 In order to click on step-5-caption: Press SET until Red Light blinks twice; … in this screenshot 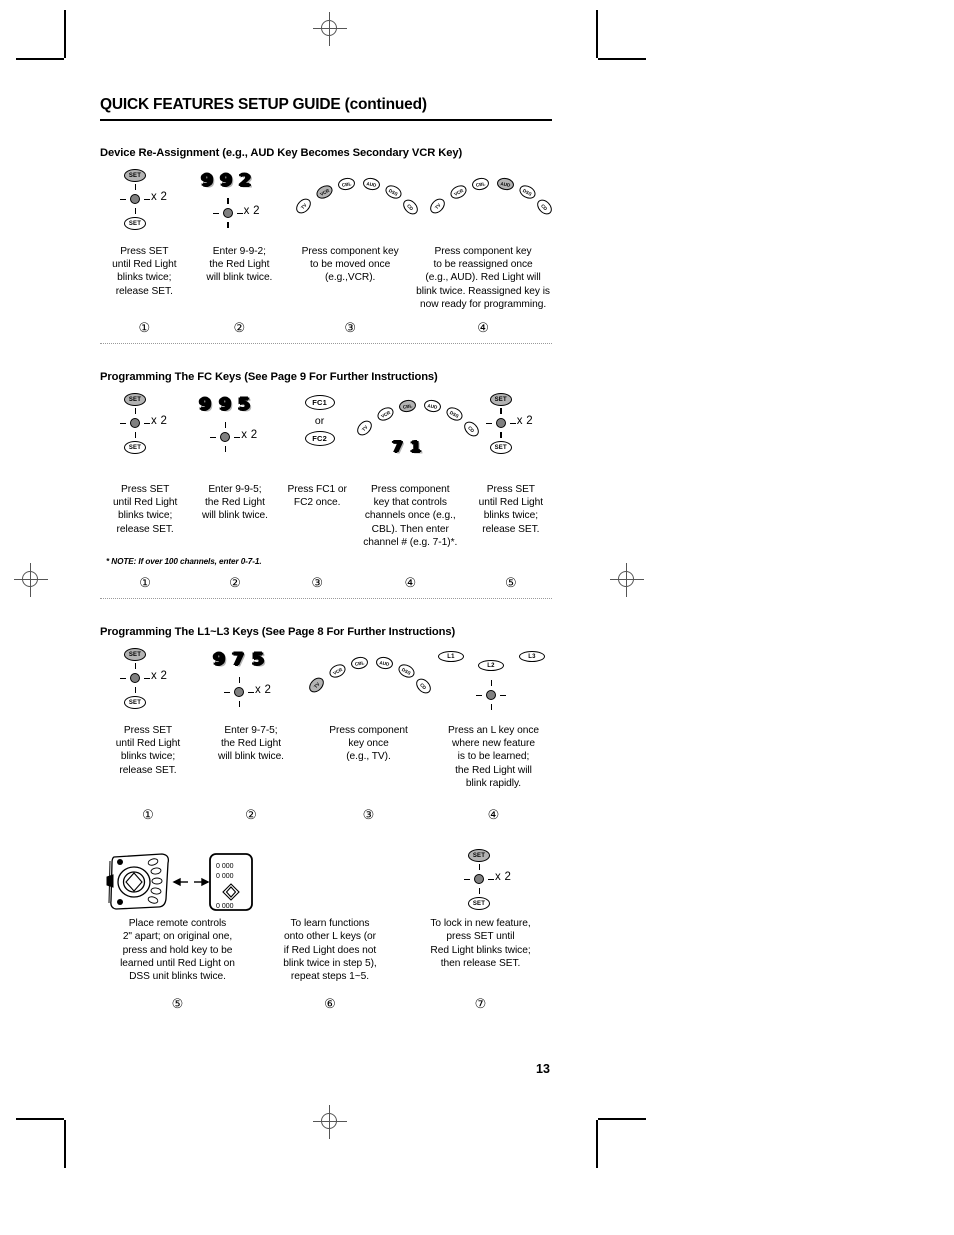, I will do `click(511, 509)`.